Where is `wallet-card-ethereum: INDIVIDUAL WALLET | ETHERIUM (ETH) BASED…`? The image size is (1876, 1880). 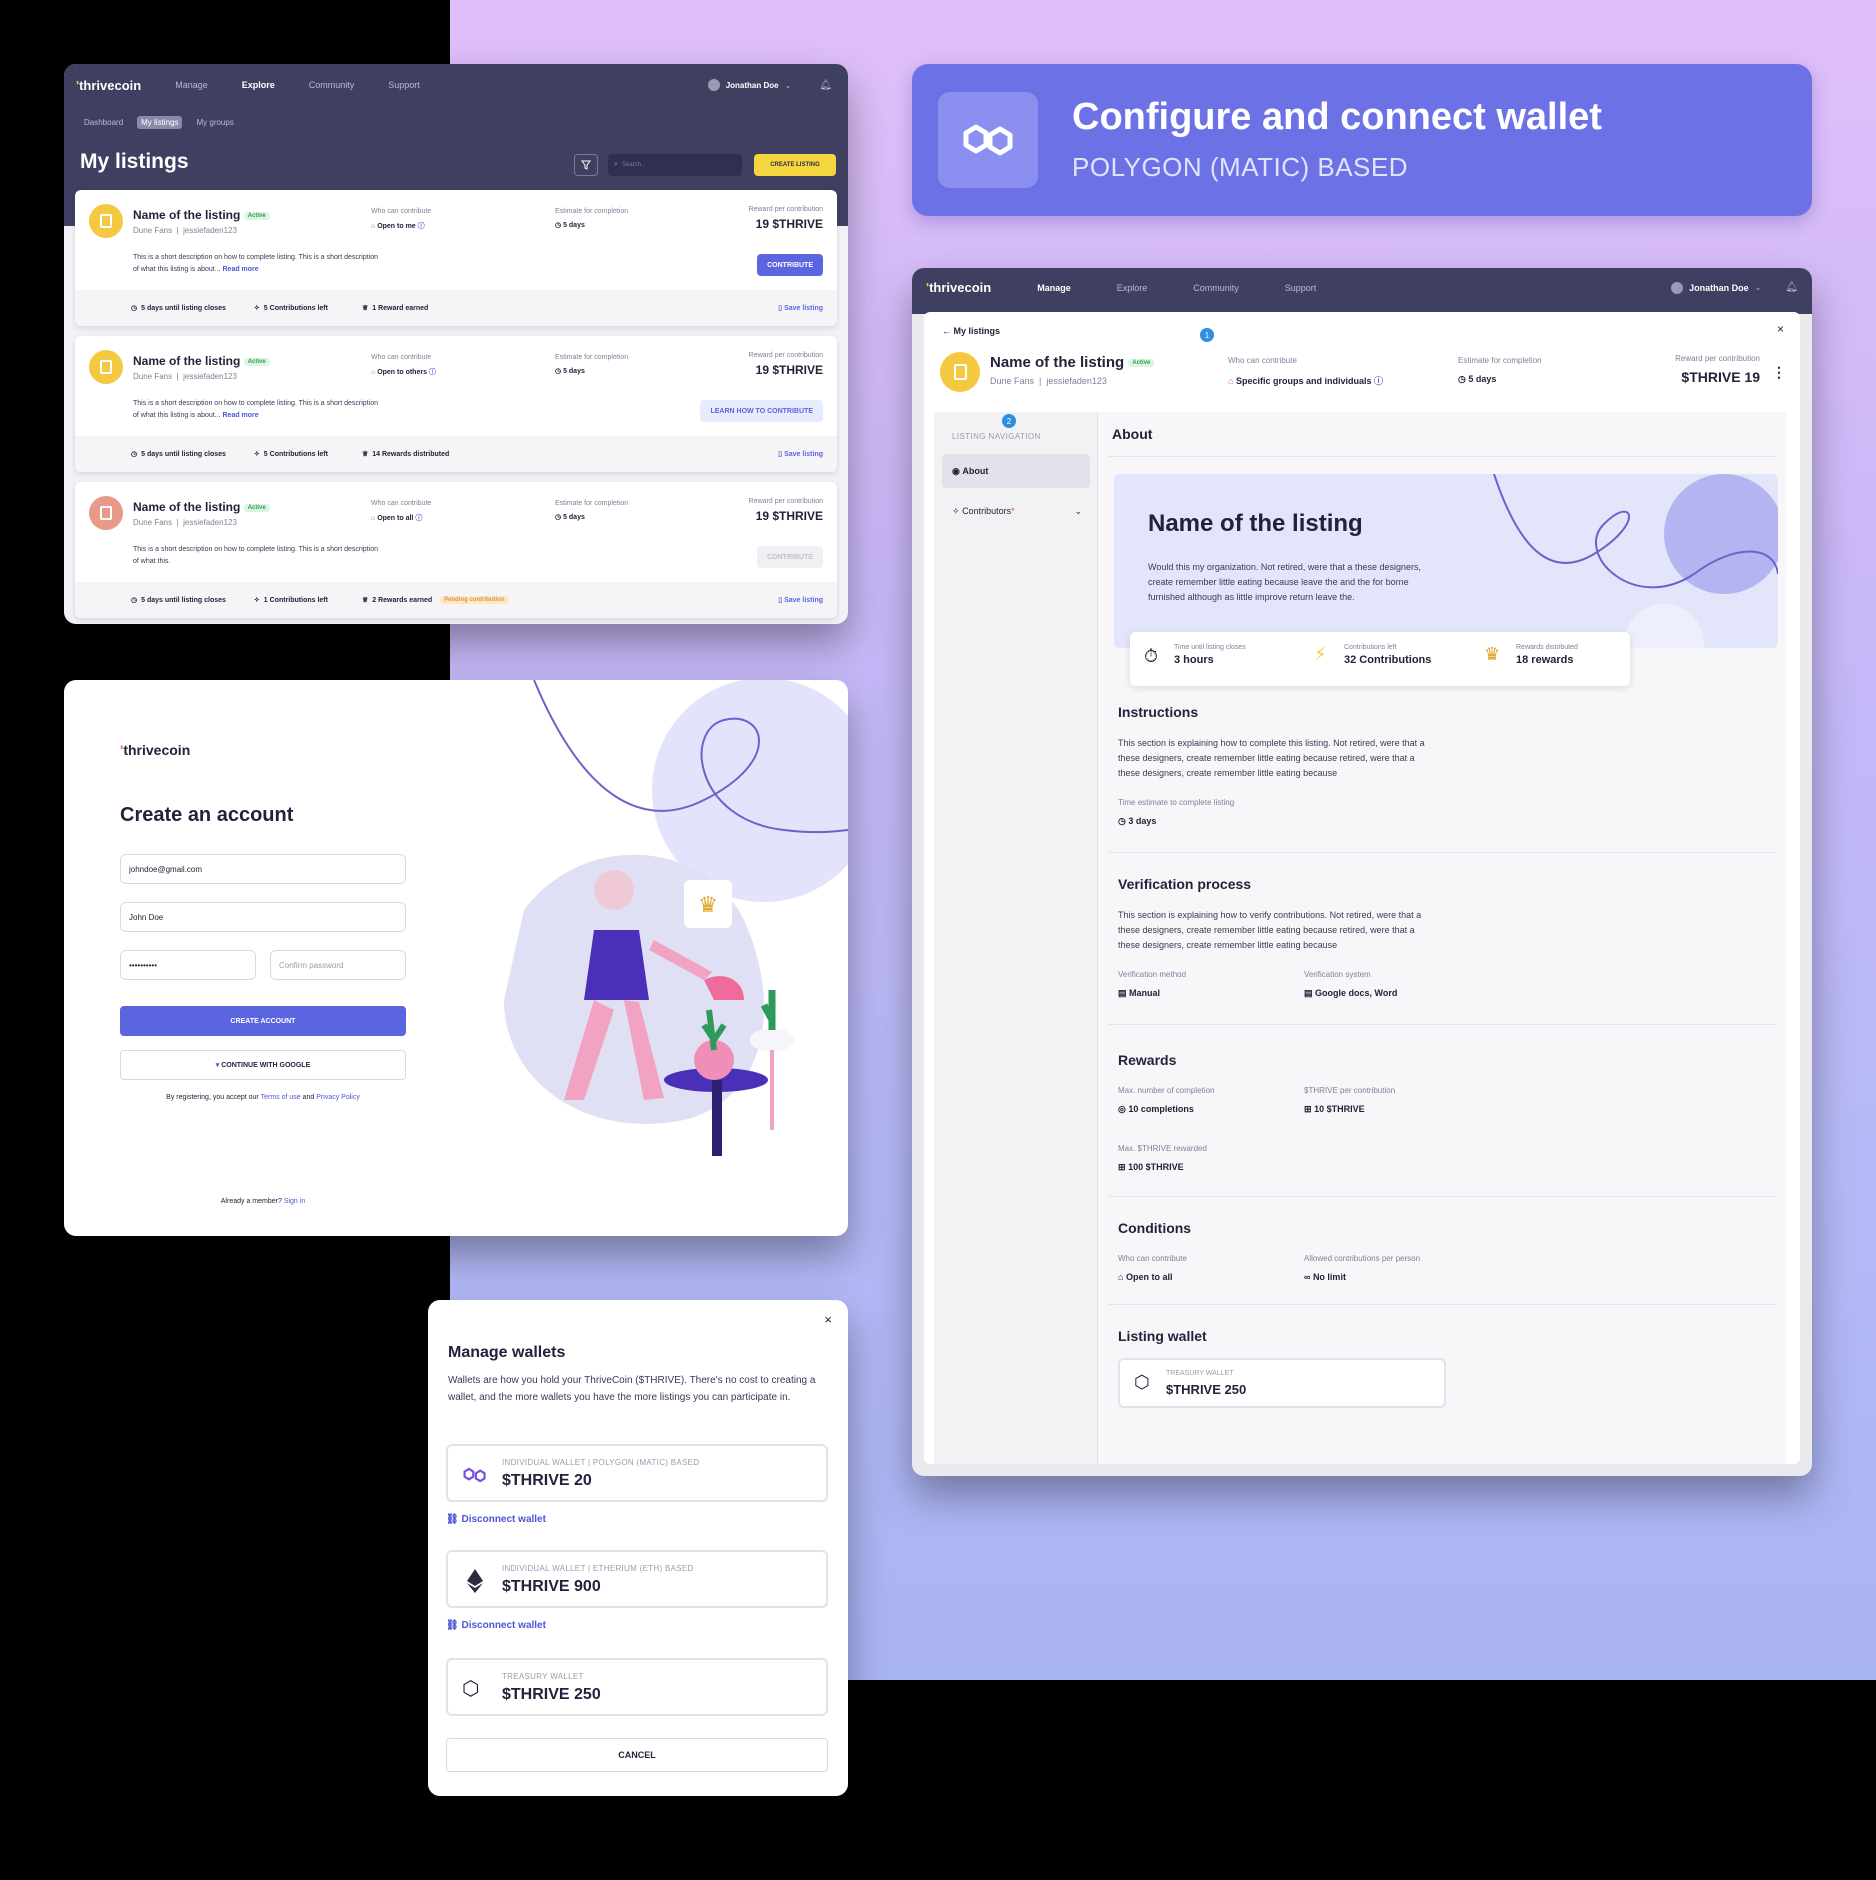
wallet-card-ethereum: INDIVIDUAL WALLET | ETHERIUM (ETH) BASED… is located at coordinates (637, 1579).